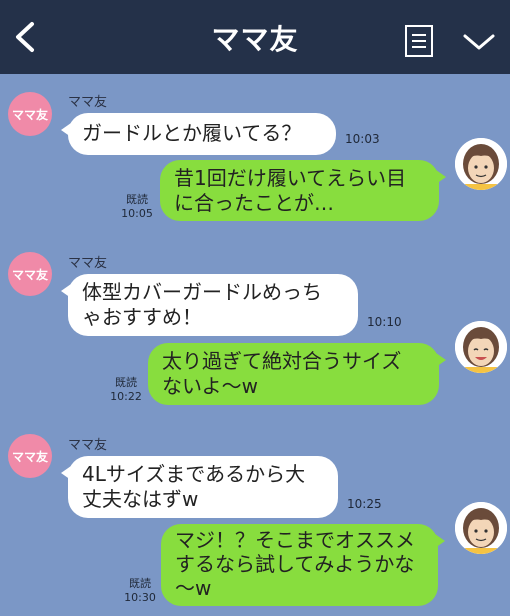 This screenshot has height=616, width=510. What do you see at coordinates (140, 590) in the screenshot?
I see `read-receipt: 既読 10:30` at bounding box center [140, 590].